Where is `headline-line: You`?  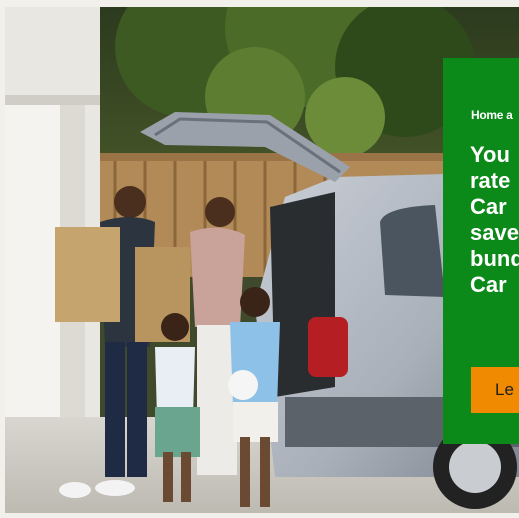
headline-line: You is located at coordinates (490, 154).